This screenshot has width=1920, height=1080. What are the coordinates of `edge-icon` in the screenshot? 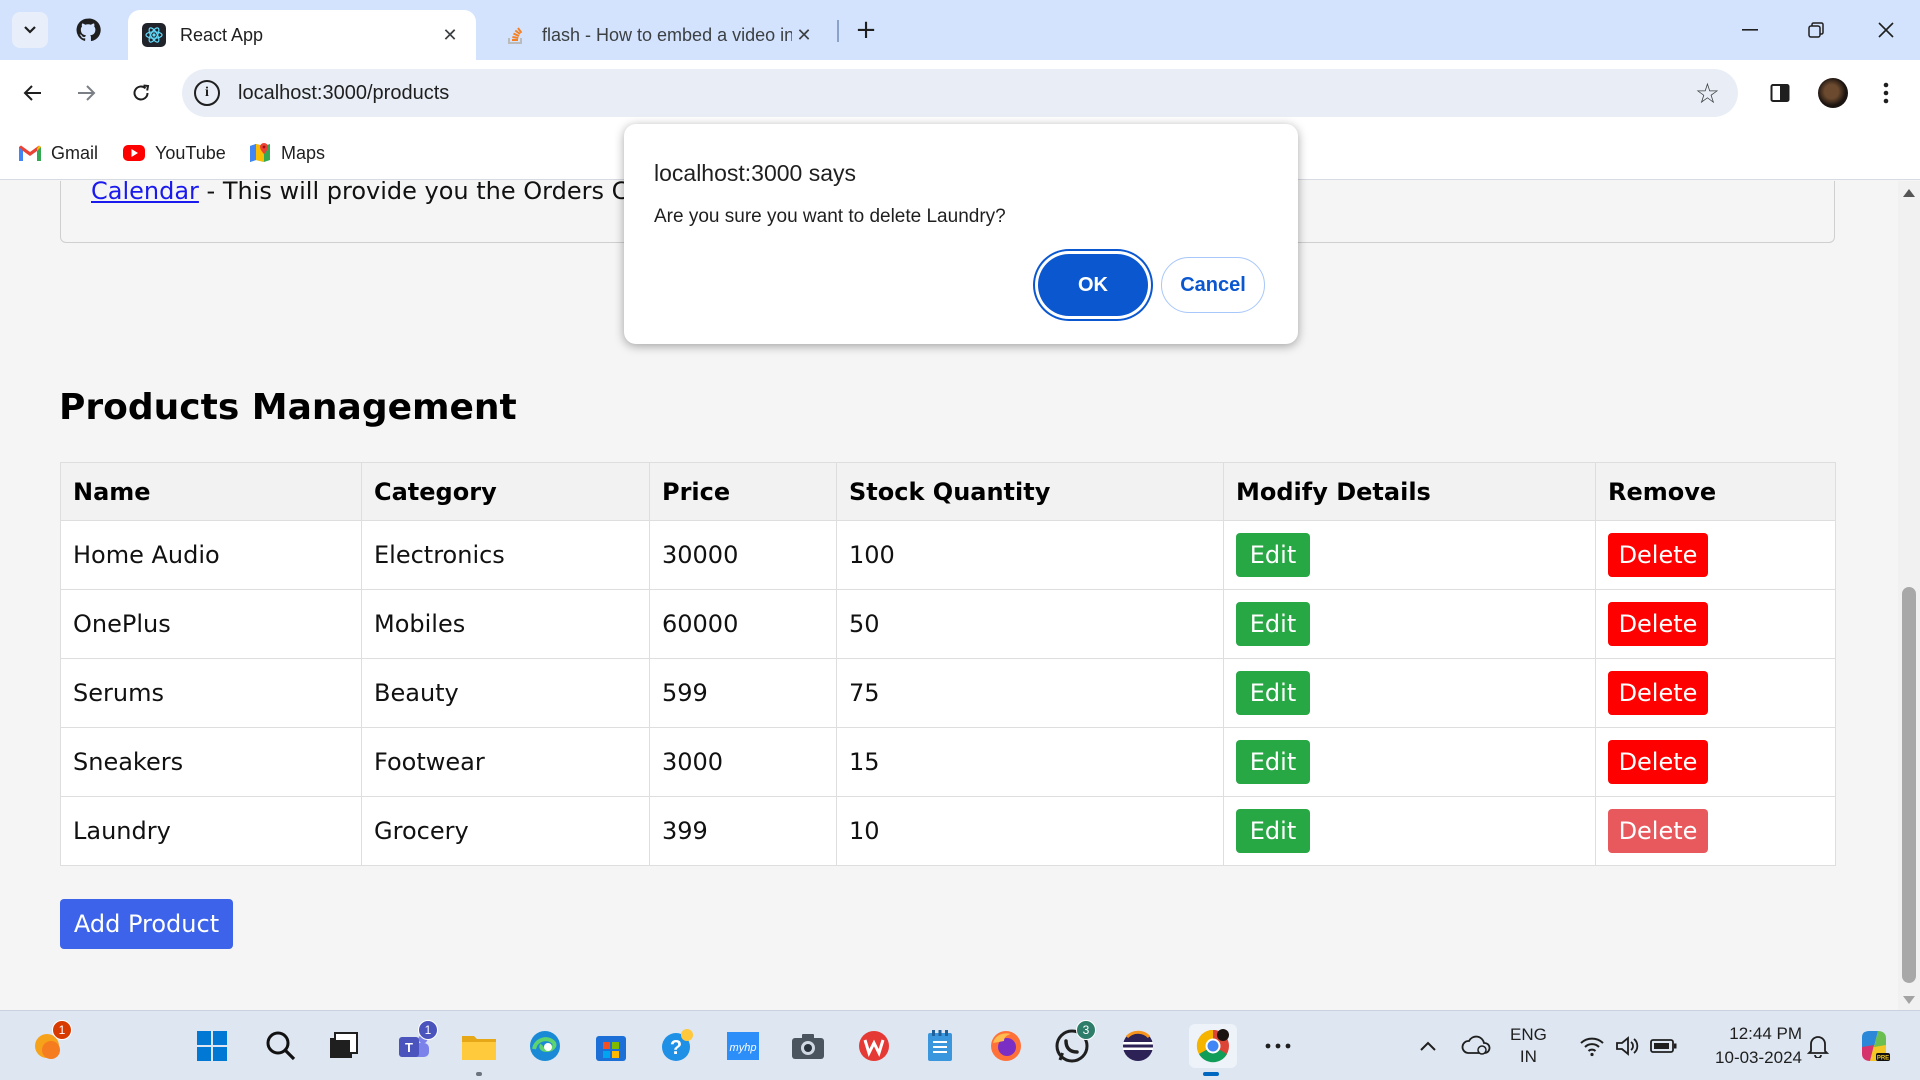 It's located at (545, 1046).